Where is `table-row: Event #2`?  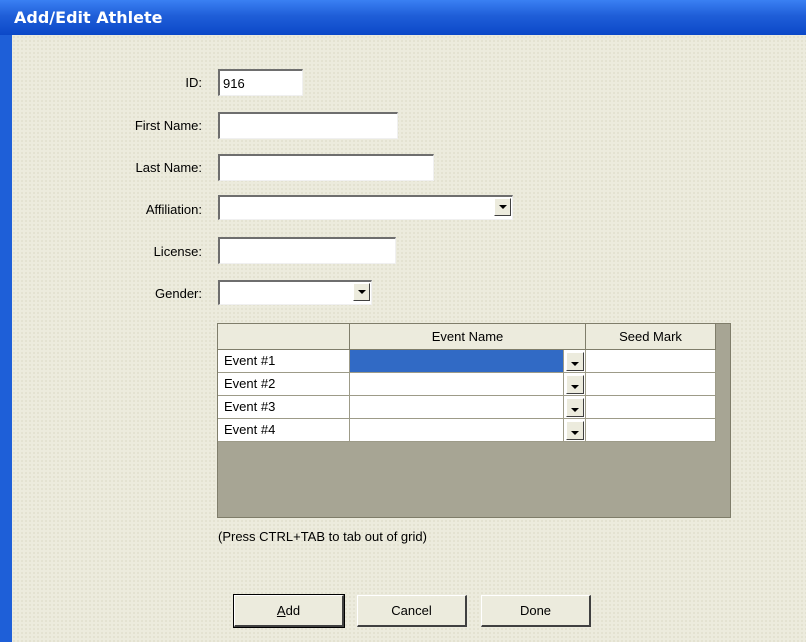
table-row: Event #2 is located at coordinates (467, 384).